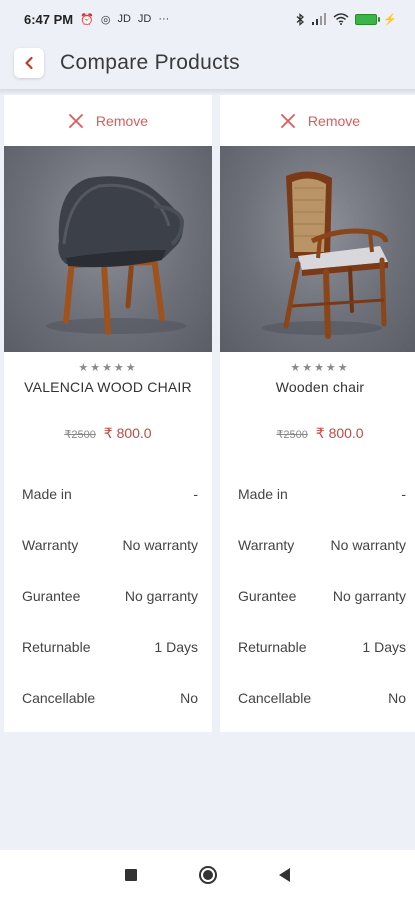 The height and width of the screenshot is (900, 415). I want to click on status-bar: 6:47 PM ⏰ ◎ JD JD ··· ⚡, so click(207, 19).